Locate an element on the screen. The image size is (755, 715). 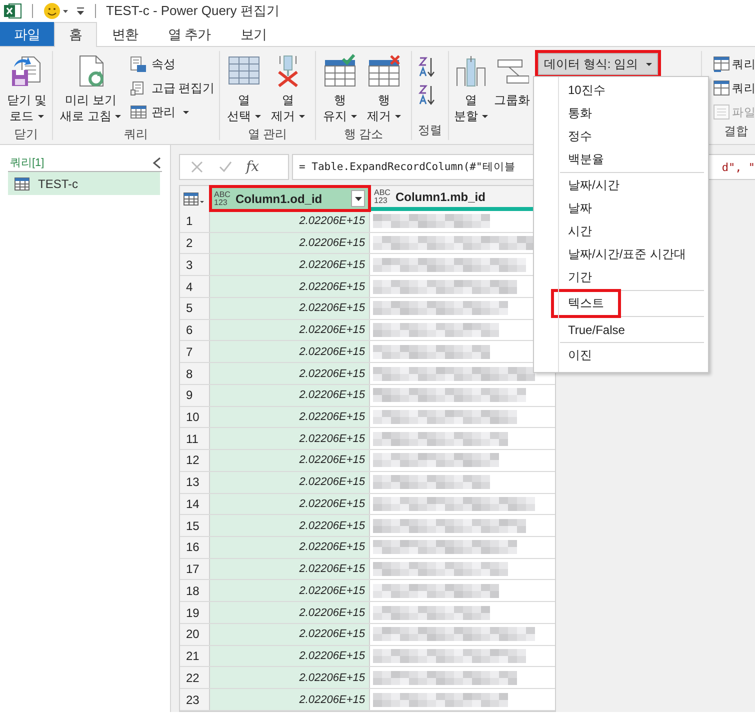
group-label: 열 관리 is located at coordinates (267, 134).